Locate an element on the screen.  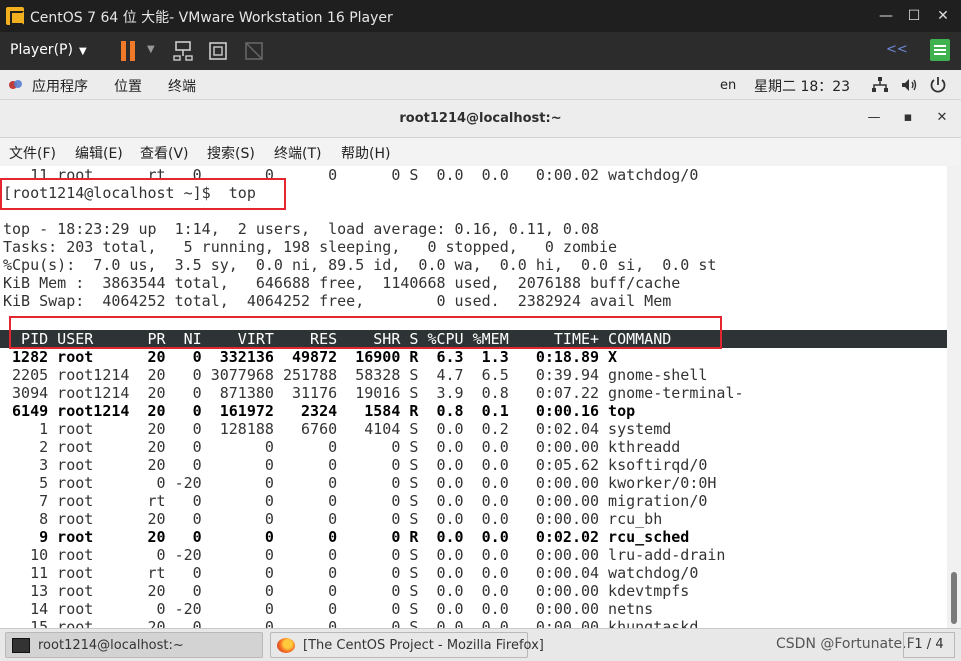
close-button: ✕ is located at coordinates (943, 16).